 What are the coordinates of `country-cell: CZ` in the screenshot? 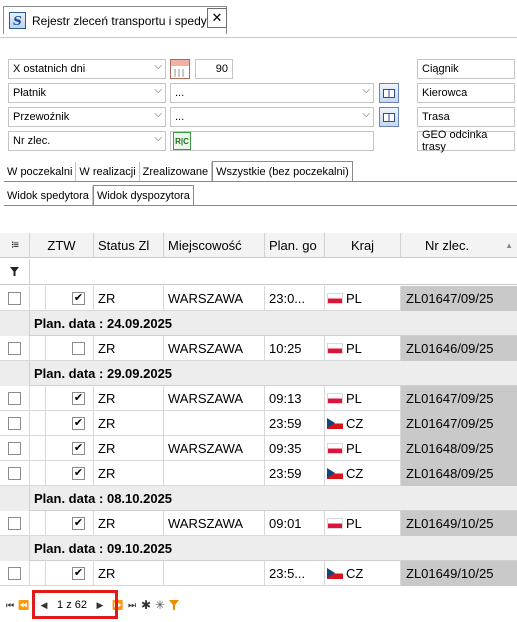 It's located at (363, 423).